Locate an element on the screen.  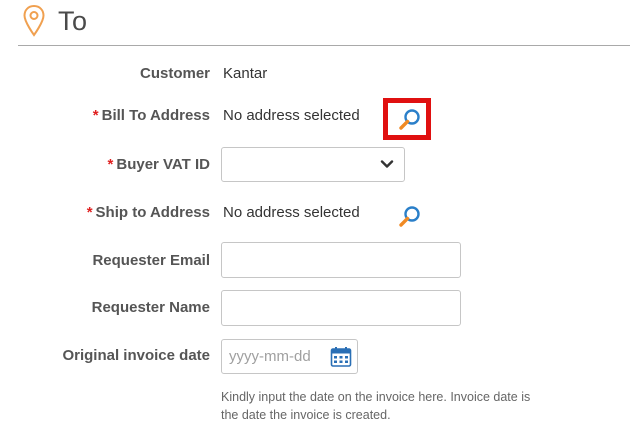
ship-to-search-button is located at coordinates (410, 217).